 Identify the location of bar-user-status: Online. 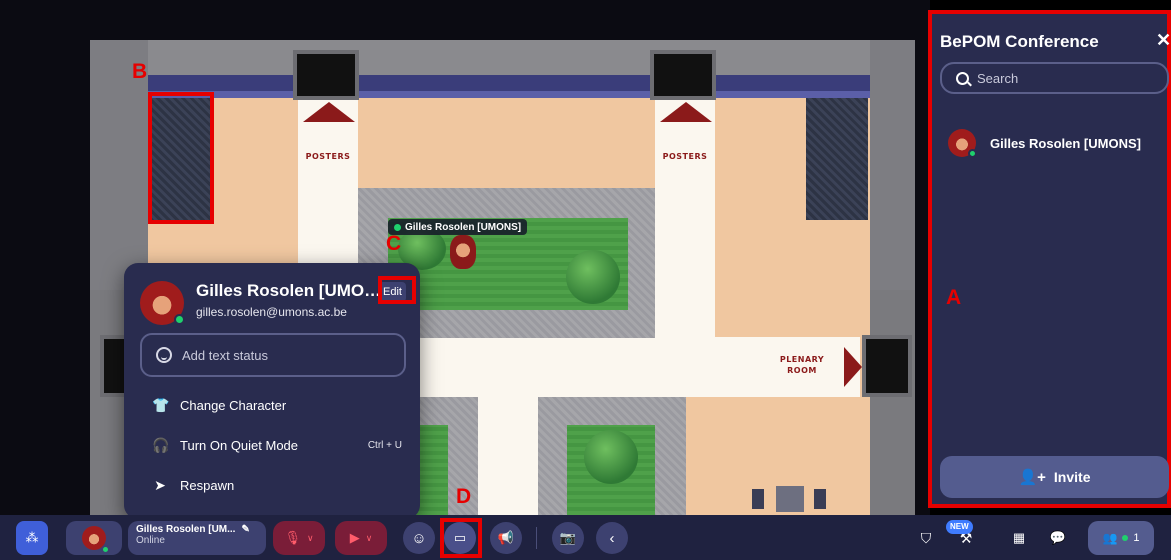
(150, 540).